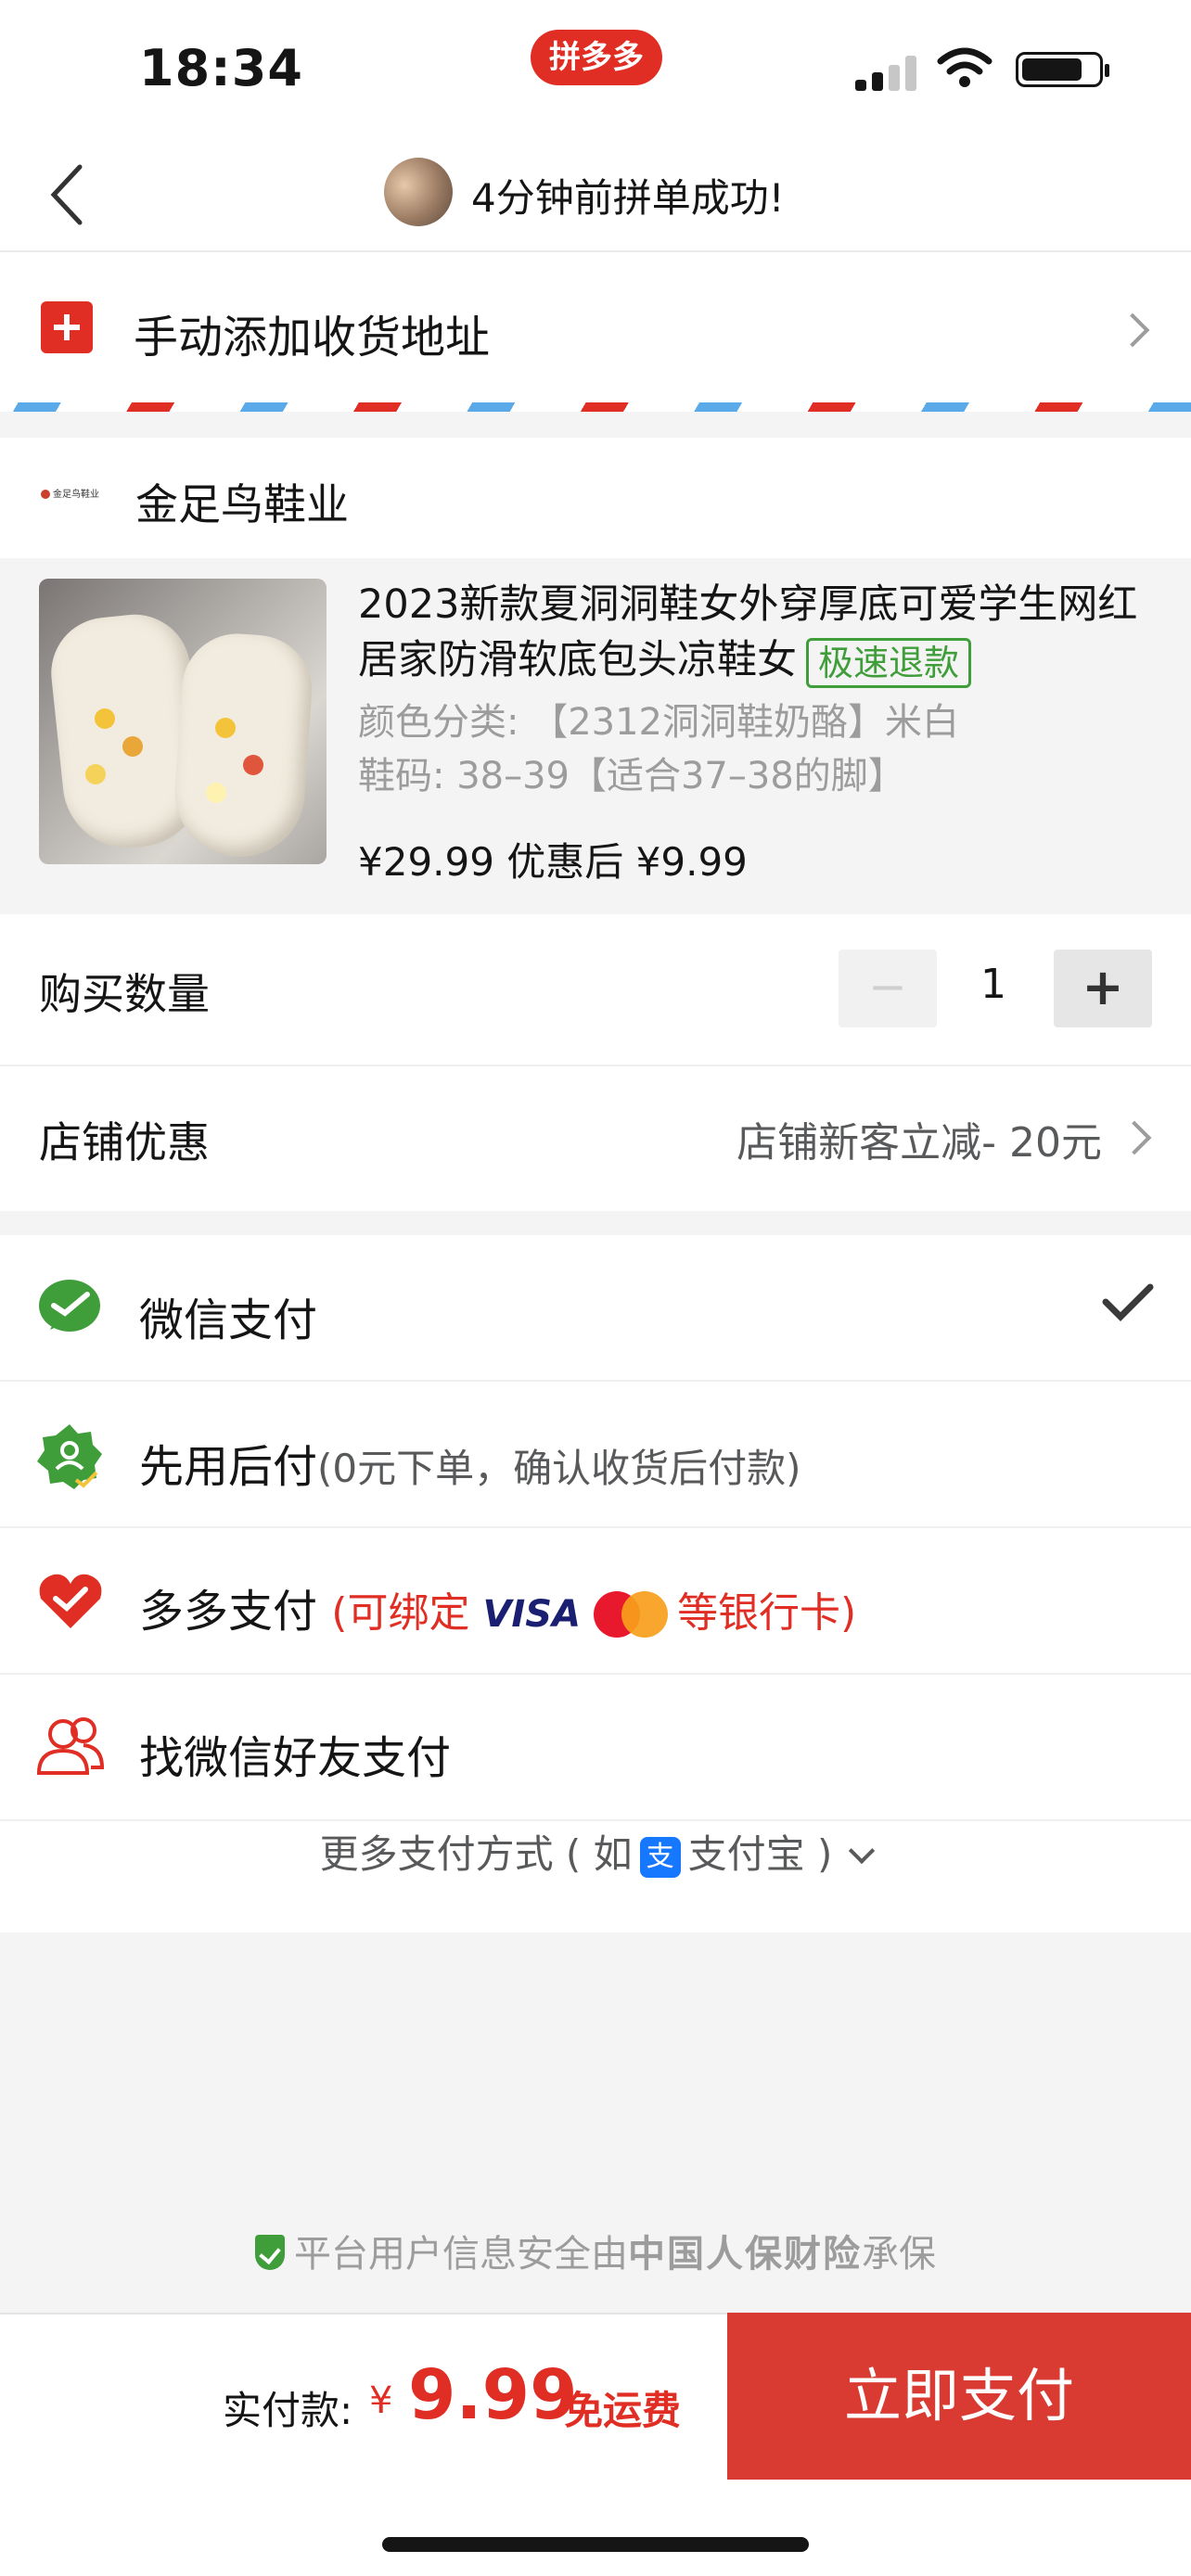  Describe the element at coordinates (748, 632) in the screenshot. I see `product-title-text: 2023新款夏洞洞鞋女外穿厚底可爱学生网红居家防滑软底包头凉鞋女` at that location.